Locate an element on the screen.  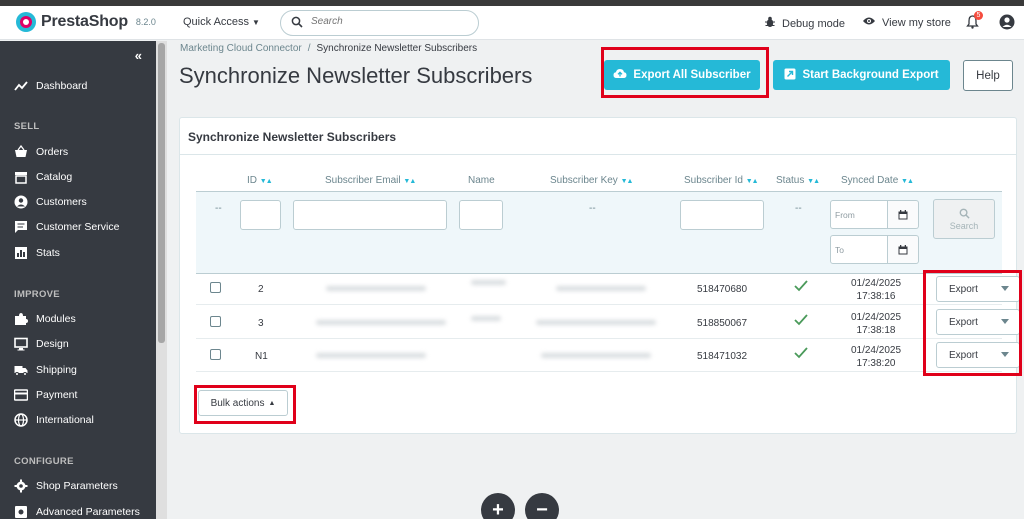
sidebar-item-customers: Customers is located at coordinates (50, 202).